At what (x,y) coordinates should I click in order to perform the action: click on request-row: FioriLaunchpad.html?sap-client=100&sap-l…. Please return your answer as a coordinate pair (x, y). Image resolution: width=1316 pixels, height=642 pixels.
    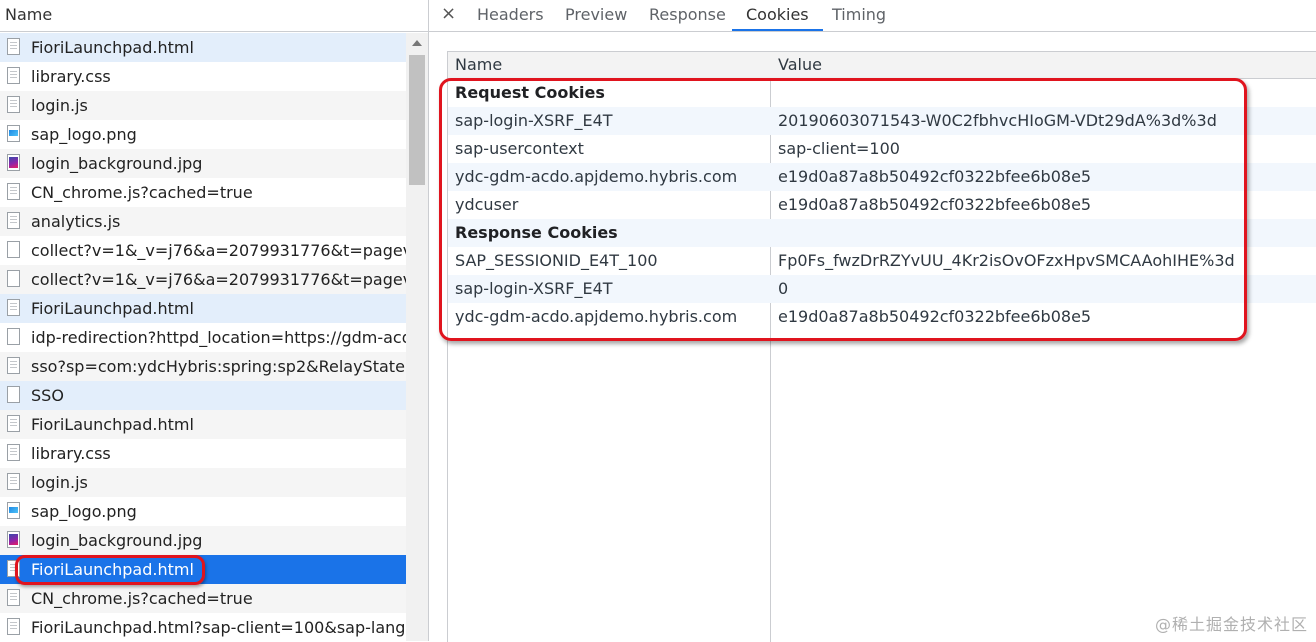
    Looking at the image, I should click on (203, 627).